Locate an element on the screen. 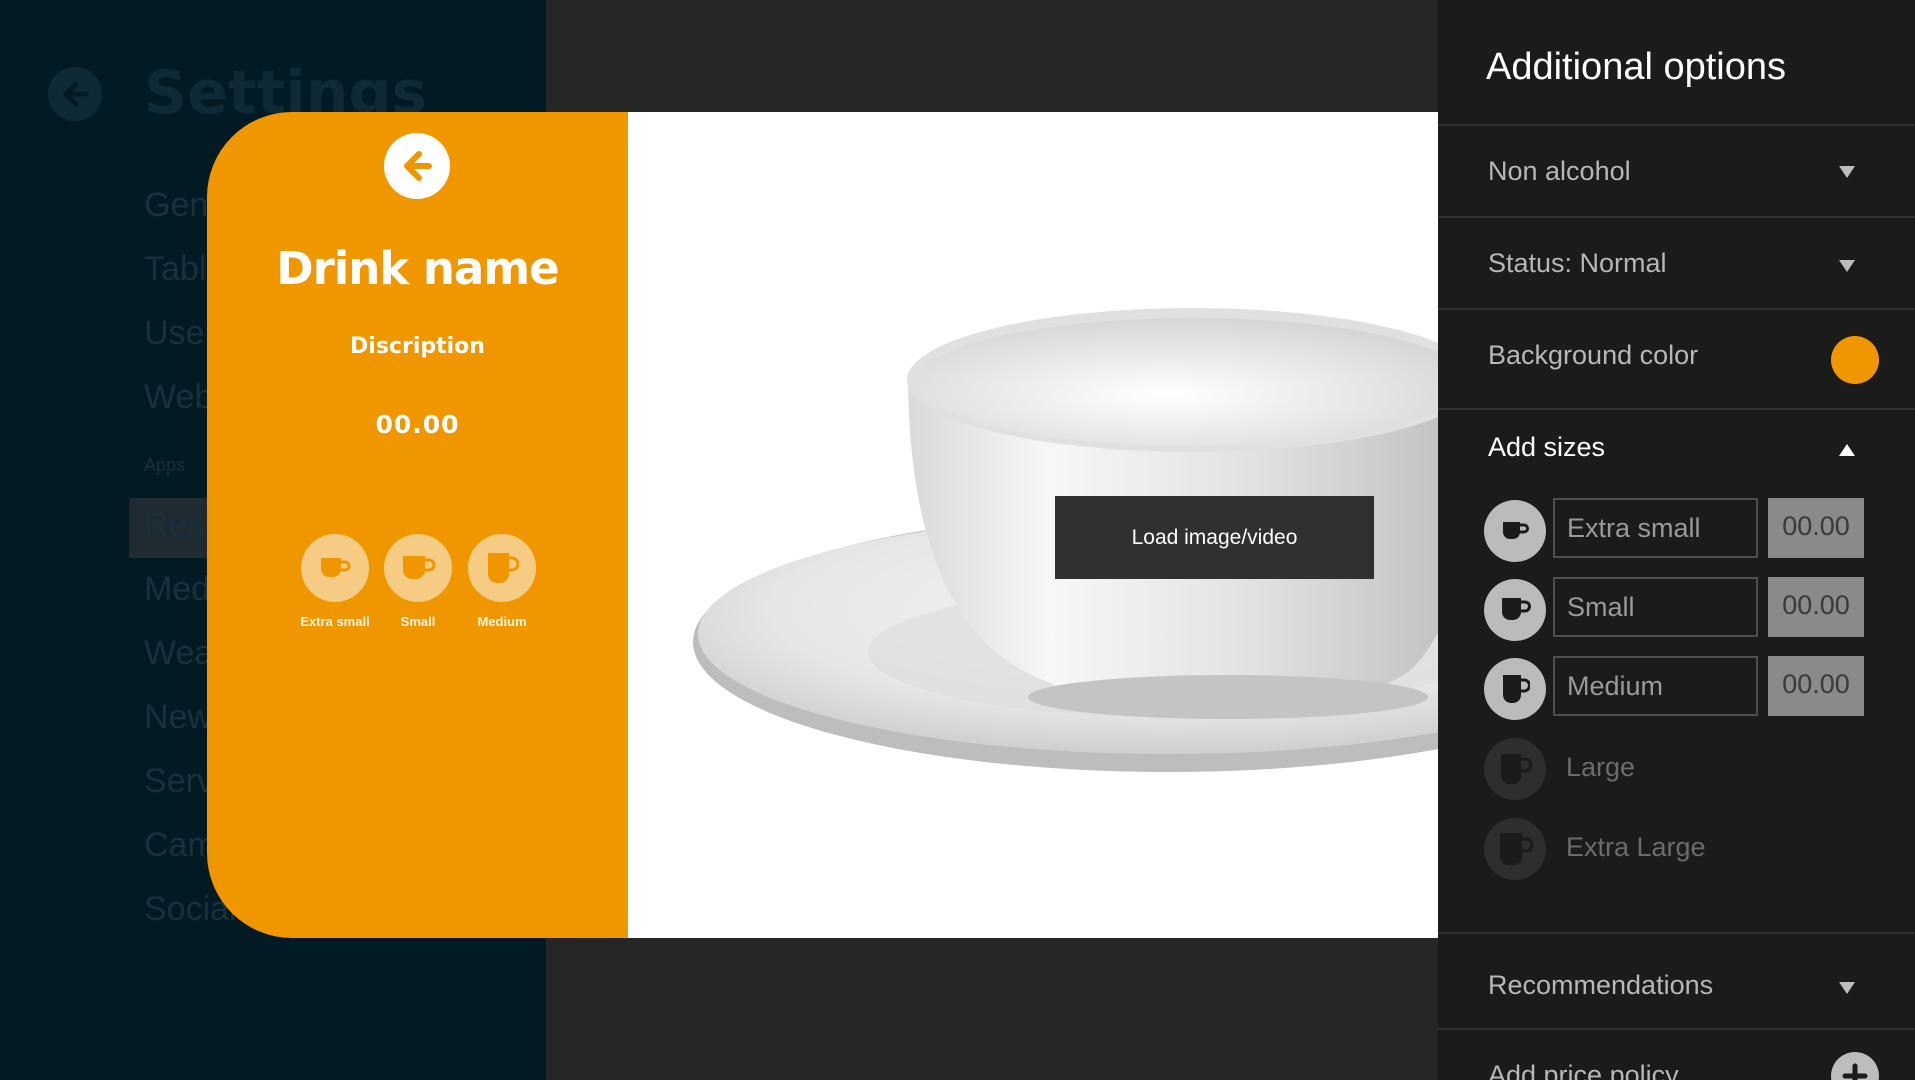 This screenshot has height=1080, width=1915. background-color-row: Background color is located at coordinates (1676, 359).